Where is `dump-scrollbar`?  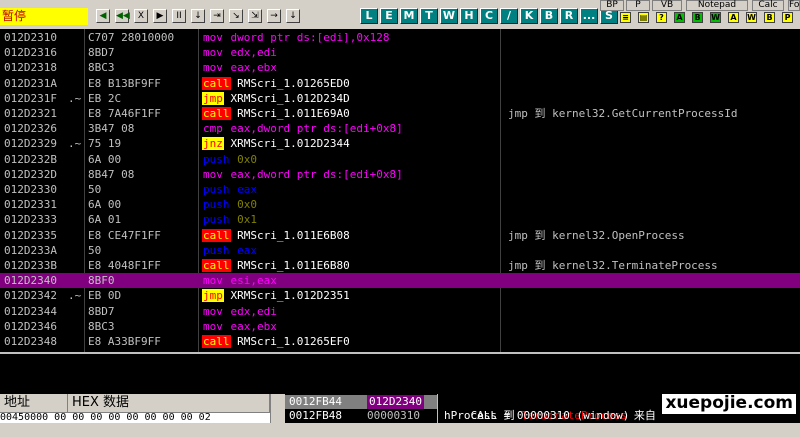
dump-scrollbar is located at coordinates (277, 408).